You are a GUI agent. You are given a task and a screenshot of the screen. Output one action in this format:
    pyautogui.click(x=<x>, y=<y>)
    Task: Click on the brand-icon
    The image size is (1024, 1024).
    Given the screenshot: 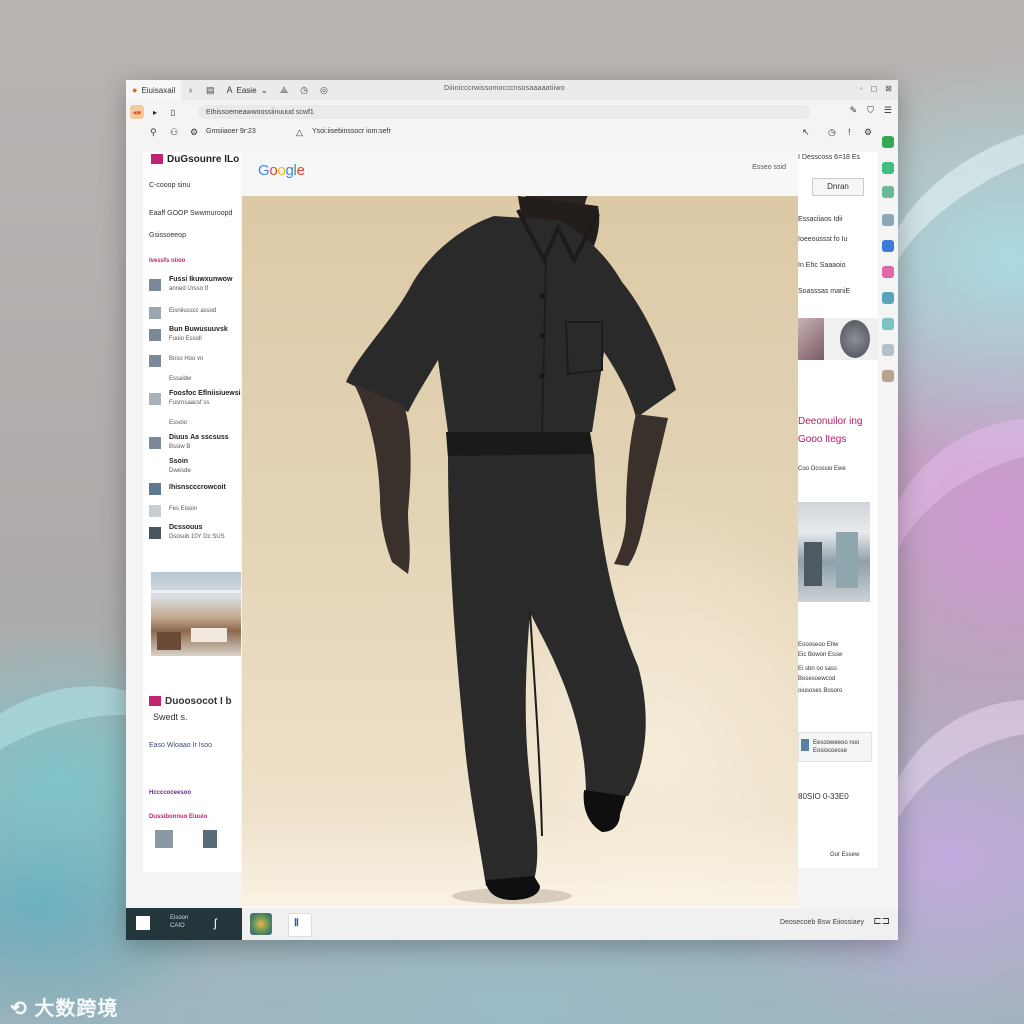 What is the action you would take?
    pyautogui.click(x=155, y=701)
    